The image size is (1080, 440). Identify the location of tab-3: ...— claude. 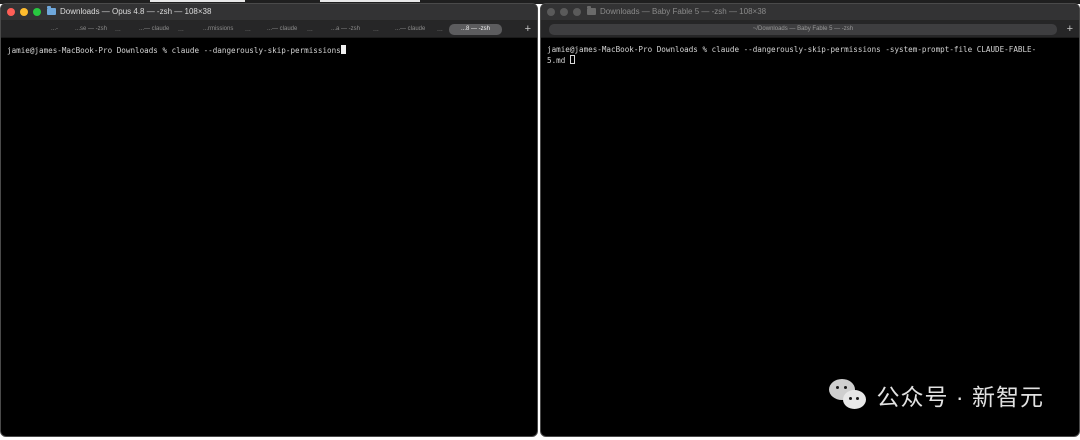
(154, 29).